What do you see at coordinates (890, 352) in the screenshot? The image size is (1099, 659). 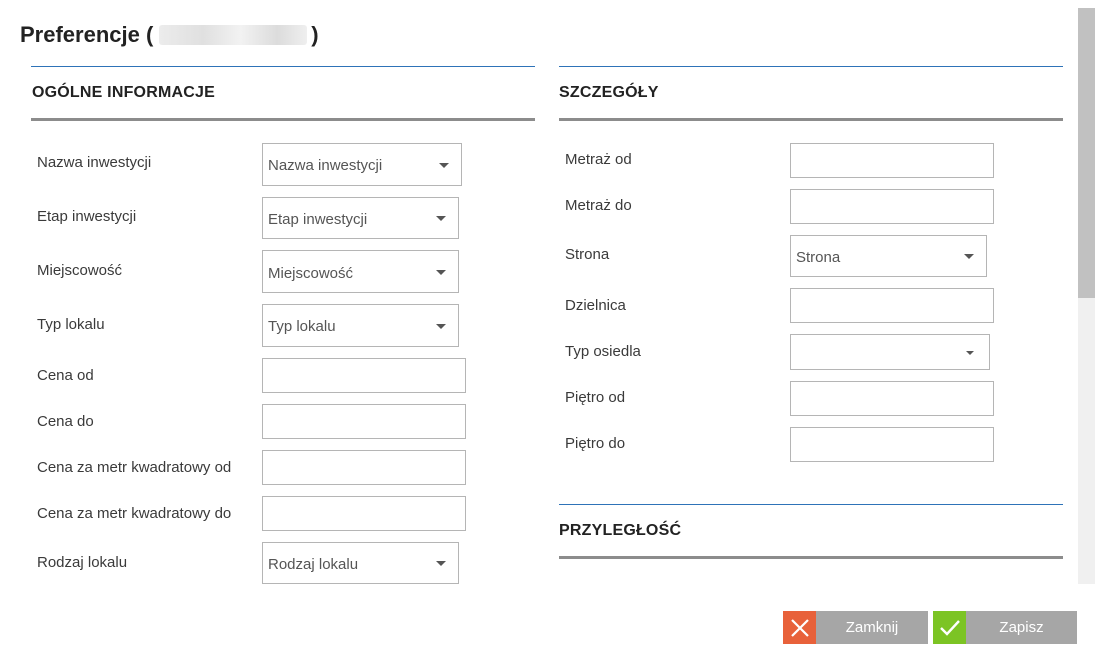 I see `estate-type-select` at bounding box center [890, 352].